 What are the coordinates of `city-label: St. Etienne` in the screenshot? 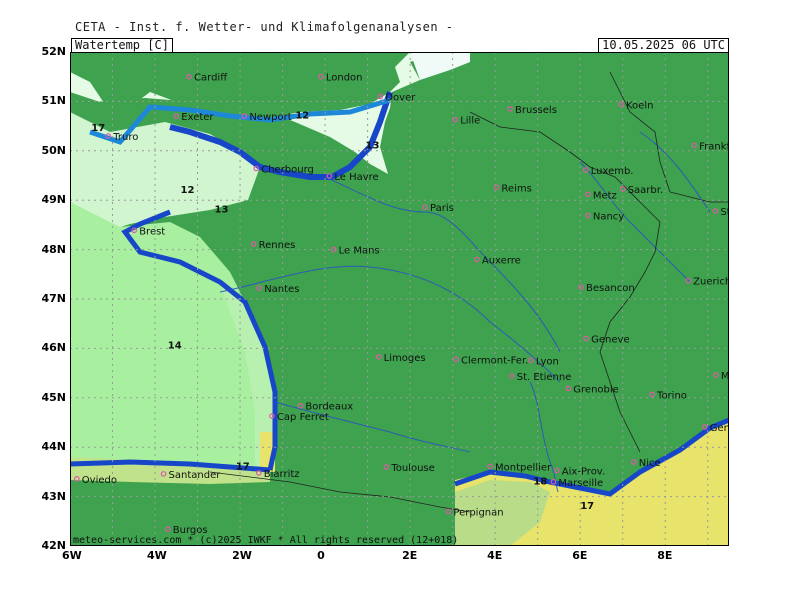 It's located at (544, 377).